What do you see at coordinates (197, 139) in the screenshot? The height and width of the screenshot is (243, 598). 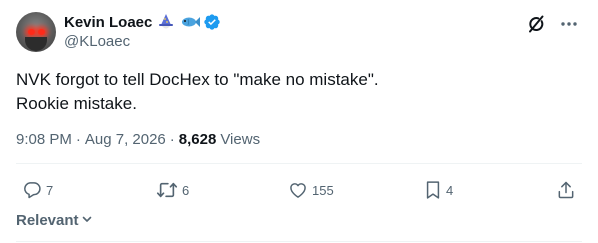 I see `views-count: 8,628` at bounding box center [197, 139].